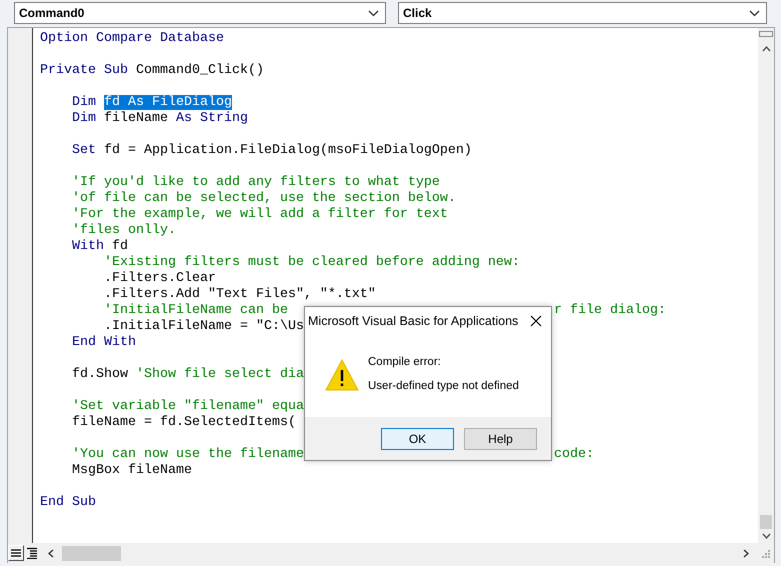  What do you see at coordinates (123, 231) in the screenshot?
I see `code-line: 'files onlly.` at bounding box center [123, 231].